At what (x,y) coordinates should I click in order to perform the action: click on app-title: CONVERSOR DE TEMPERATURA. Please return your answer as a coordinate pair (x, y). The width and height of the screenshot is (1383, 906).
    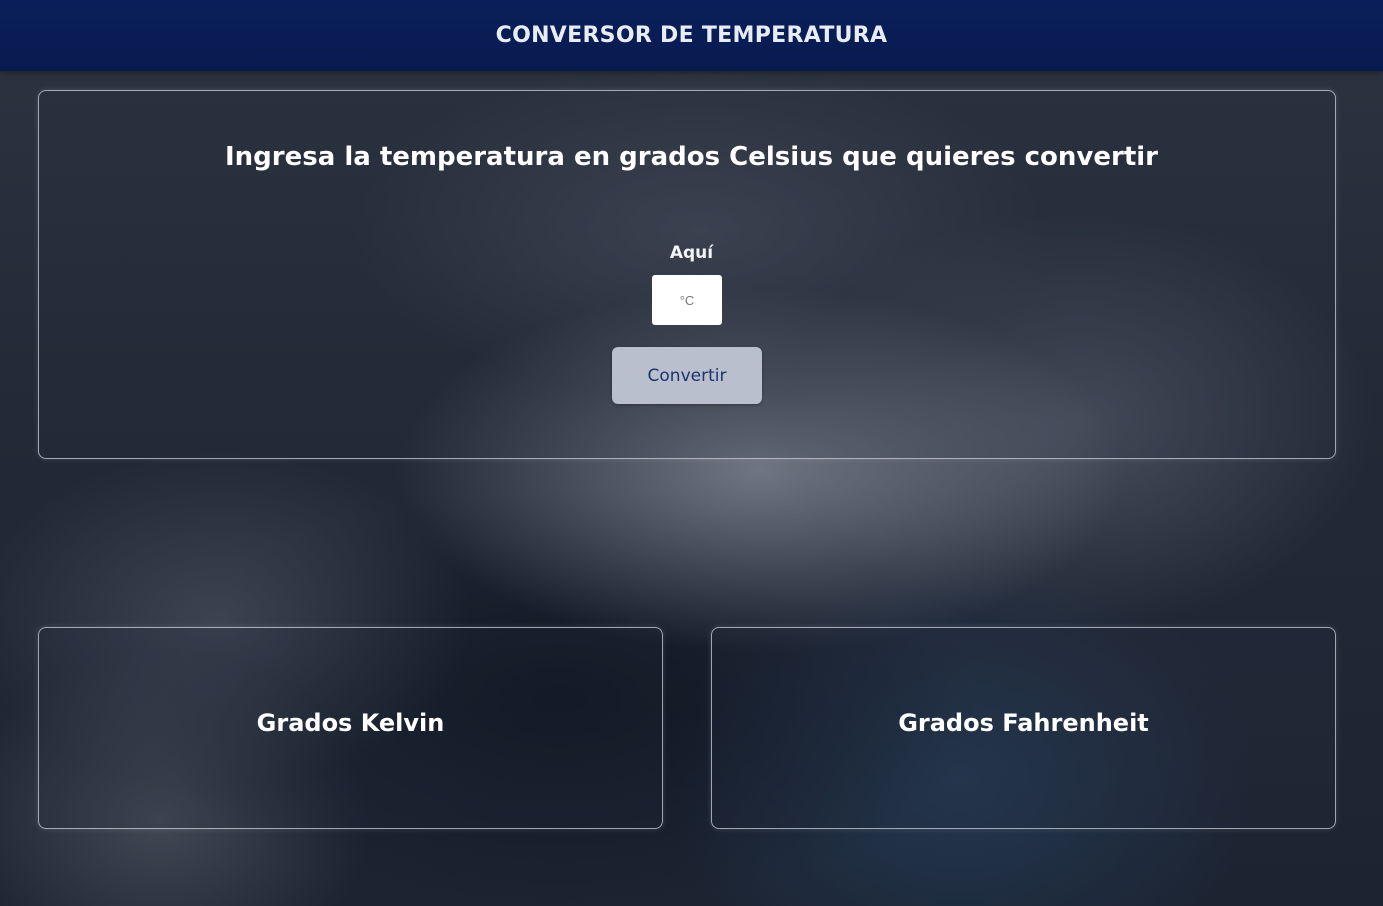
    Looking at the image, I should click on (691, 35).